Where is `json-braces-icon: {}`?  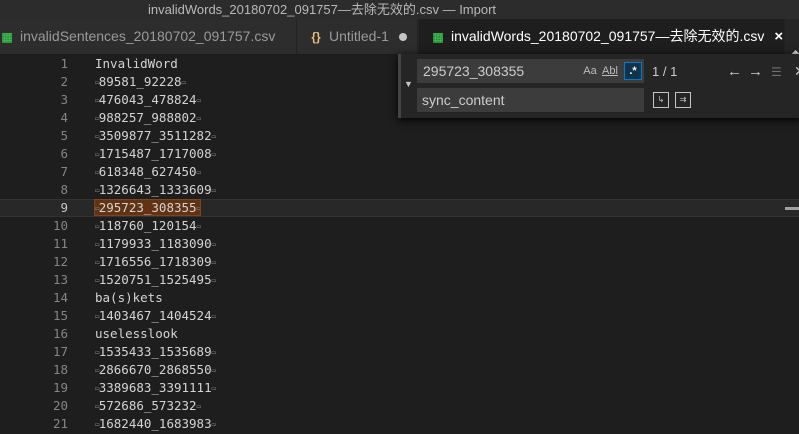
json-braces-icon: {} is located at coordinates (316, 37).